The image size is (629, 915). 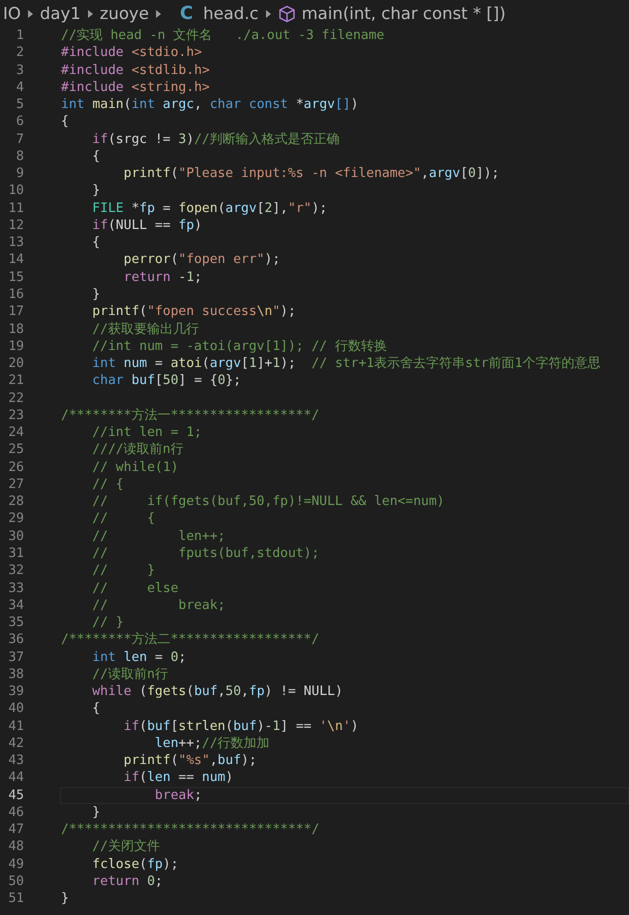 I want to click on code-line: /********方法一******************/, so click(x=190, y=415).